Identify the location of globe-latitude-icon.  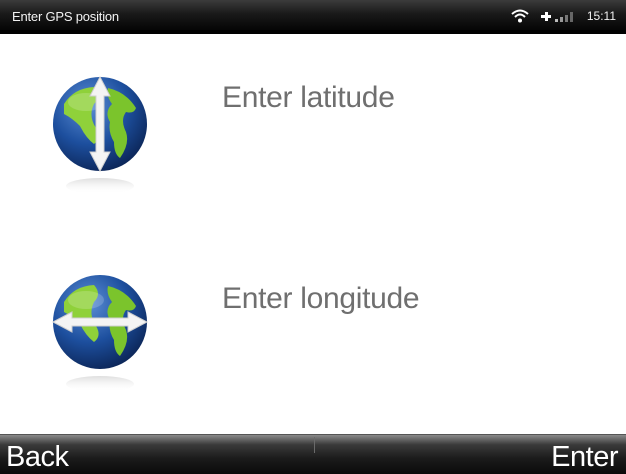
(100, 134).